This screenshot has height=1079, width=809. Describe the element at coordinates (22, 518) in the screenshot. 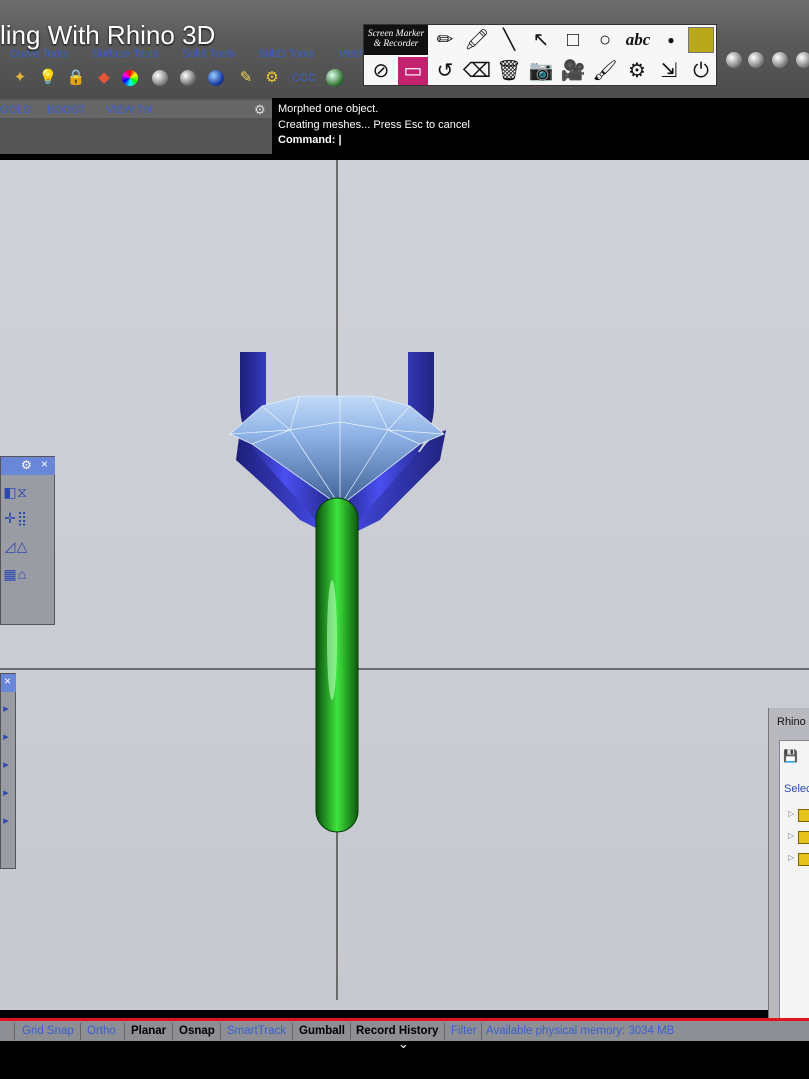

I see `array-icon: ⣿` at that location.